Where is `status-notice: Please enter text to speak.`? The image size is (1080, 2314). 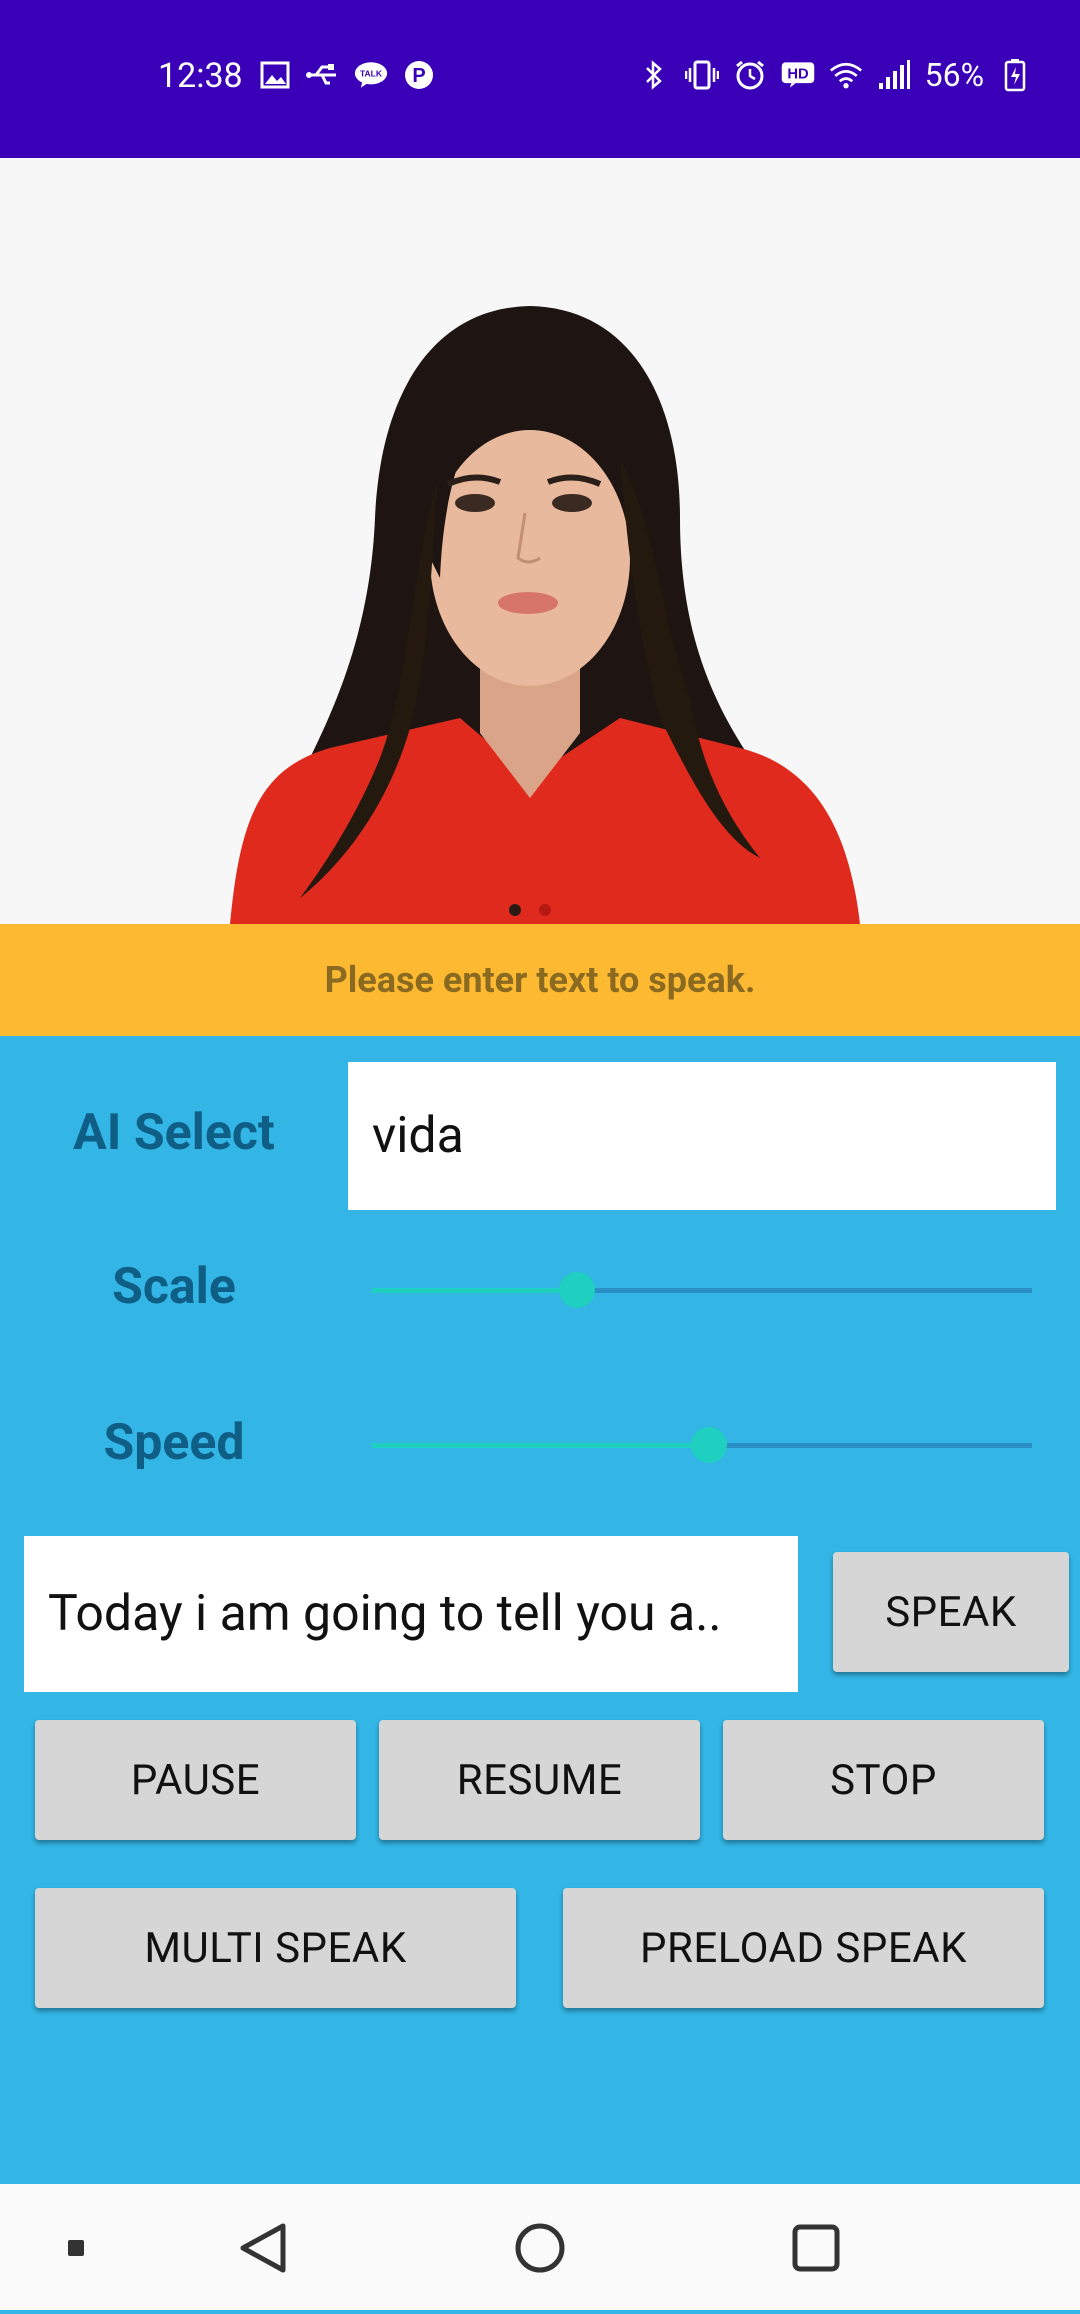 status-notice: Please enter text to speak. is located at coordinates (540, 980).